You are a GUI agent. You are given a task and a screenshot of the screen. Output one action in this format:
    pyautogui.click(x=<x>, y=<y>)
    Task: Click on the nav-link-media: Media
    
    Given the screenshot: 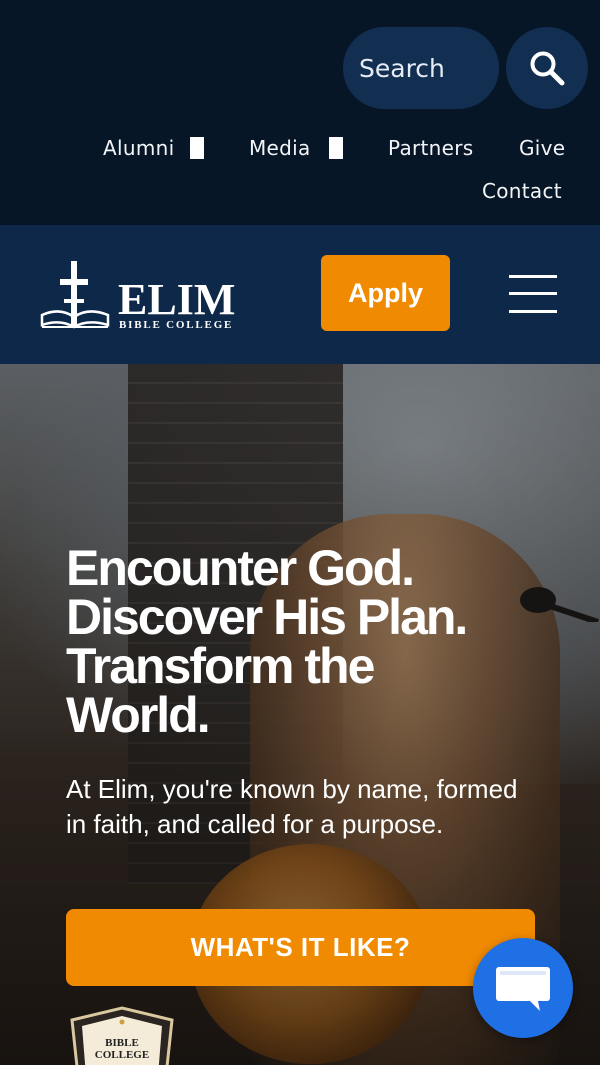 What is the action you would take?
    pyautogui.click(x=280, y=148)
    